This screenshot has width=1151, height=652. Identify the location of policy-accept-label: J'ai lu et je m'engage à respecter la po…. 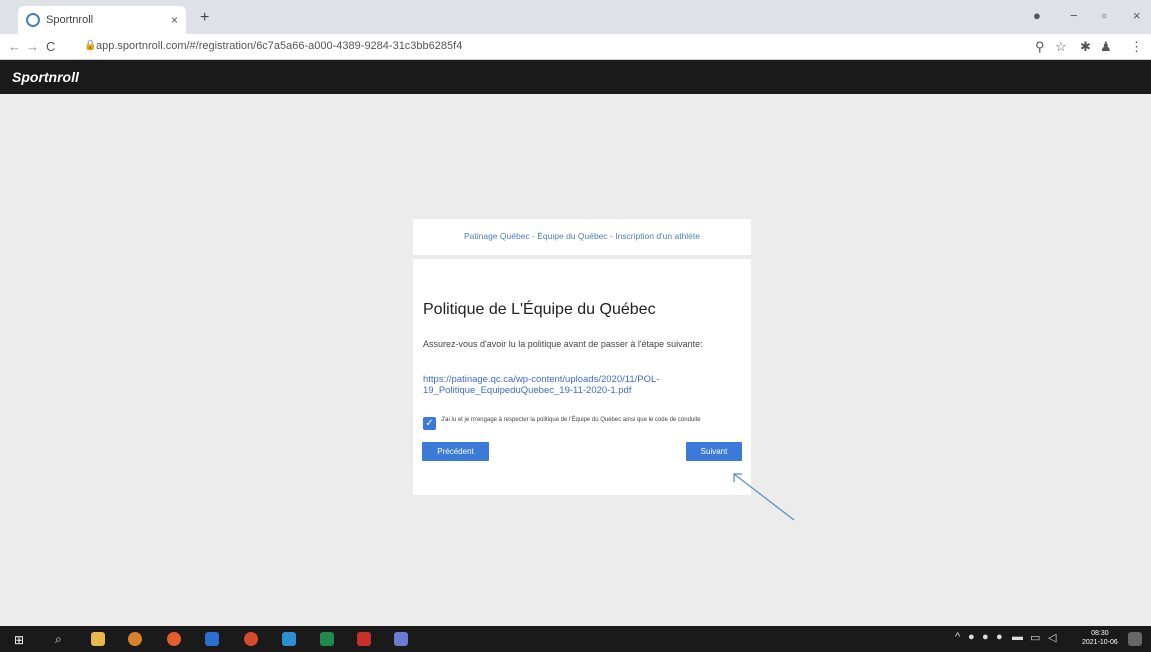
(571, 420).